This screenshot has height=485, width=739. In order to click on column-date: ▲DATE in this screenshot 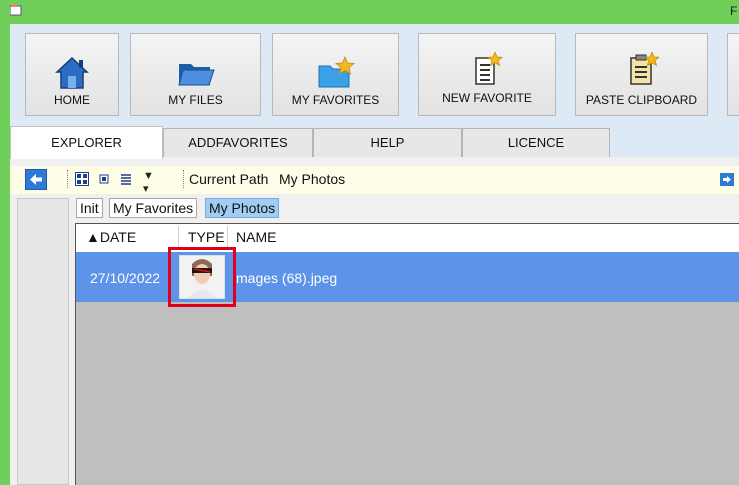, I will do `click(111, 237)`.